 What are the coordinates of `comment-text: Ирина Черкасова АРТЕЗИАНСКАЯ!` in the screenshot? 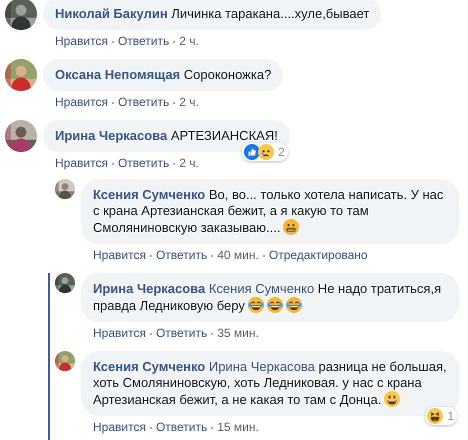 It's located at (166, 136).